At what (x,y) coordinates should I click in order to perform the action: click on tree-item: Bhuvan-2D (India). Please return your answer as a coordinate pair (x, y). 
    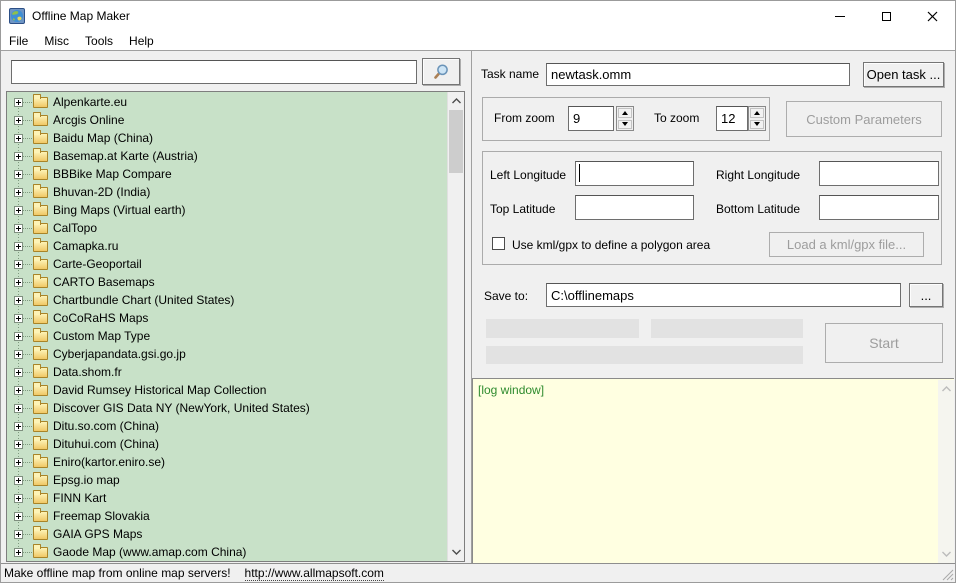
    Looking at the image, I should click on (227, 192).